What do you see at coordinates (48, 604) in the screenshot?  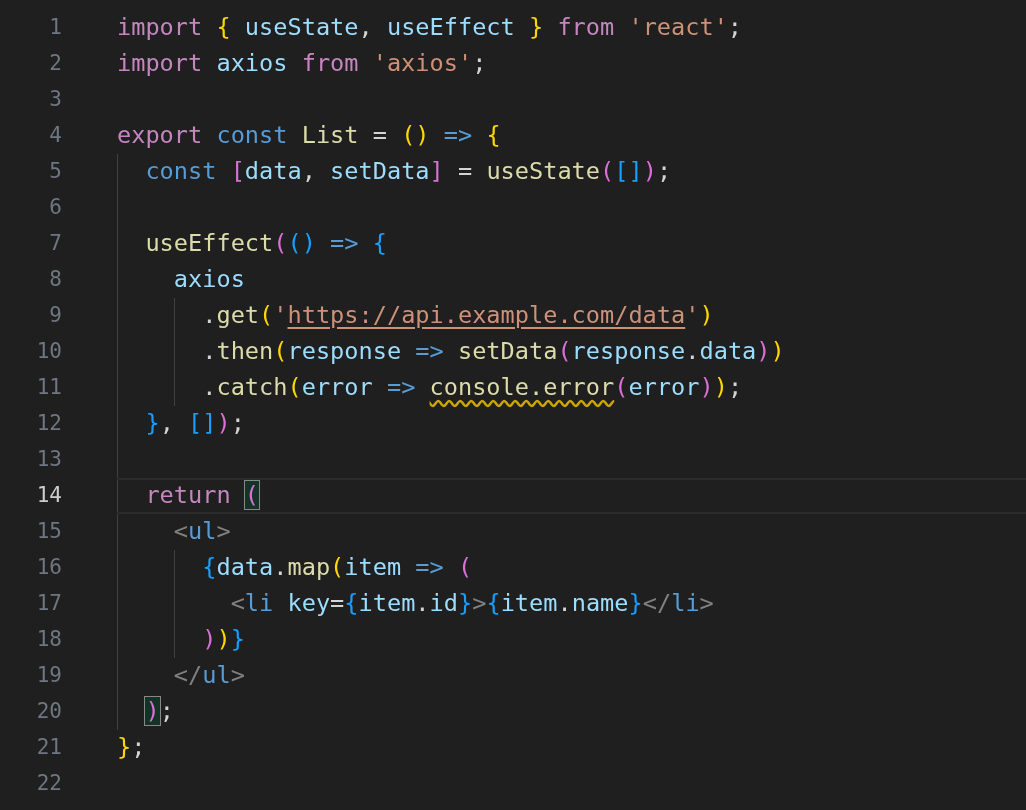 I see `line-number: 17` at bounding box center [48, 604].